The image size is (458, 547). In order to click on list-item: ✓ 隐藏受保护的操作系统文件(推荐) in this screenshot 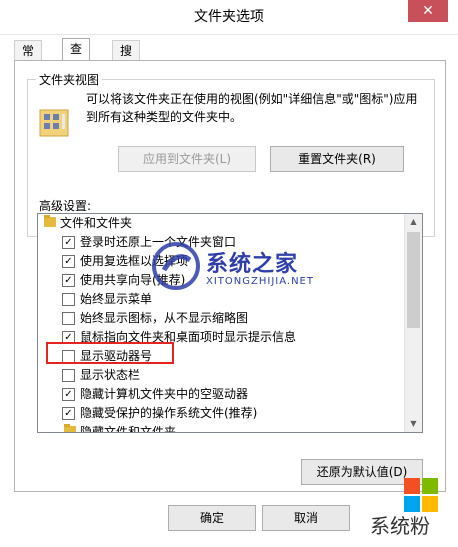, I will do `click(159, 413)`.